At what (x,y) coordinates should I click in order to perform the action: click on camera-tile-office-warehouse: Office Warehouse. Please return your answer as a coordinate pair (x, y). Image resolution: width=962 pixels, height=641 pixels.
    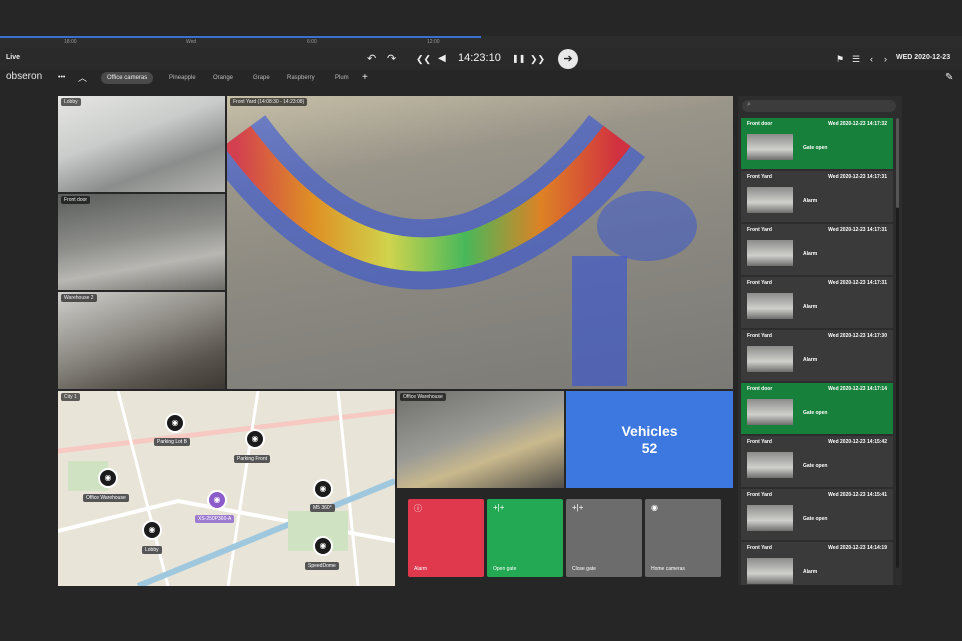
    Looking at the image, I should click on (480, 439).